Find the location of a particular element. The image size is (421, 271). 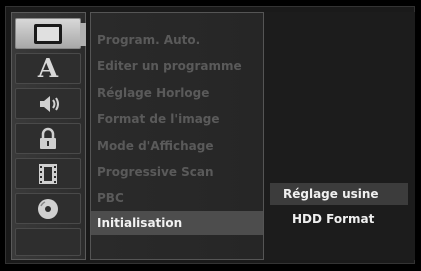

menu-item-editer-programme: Editer un programme is located at coordinates (169, 66).